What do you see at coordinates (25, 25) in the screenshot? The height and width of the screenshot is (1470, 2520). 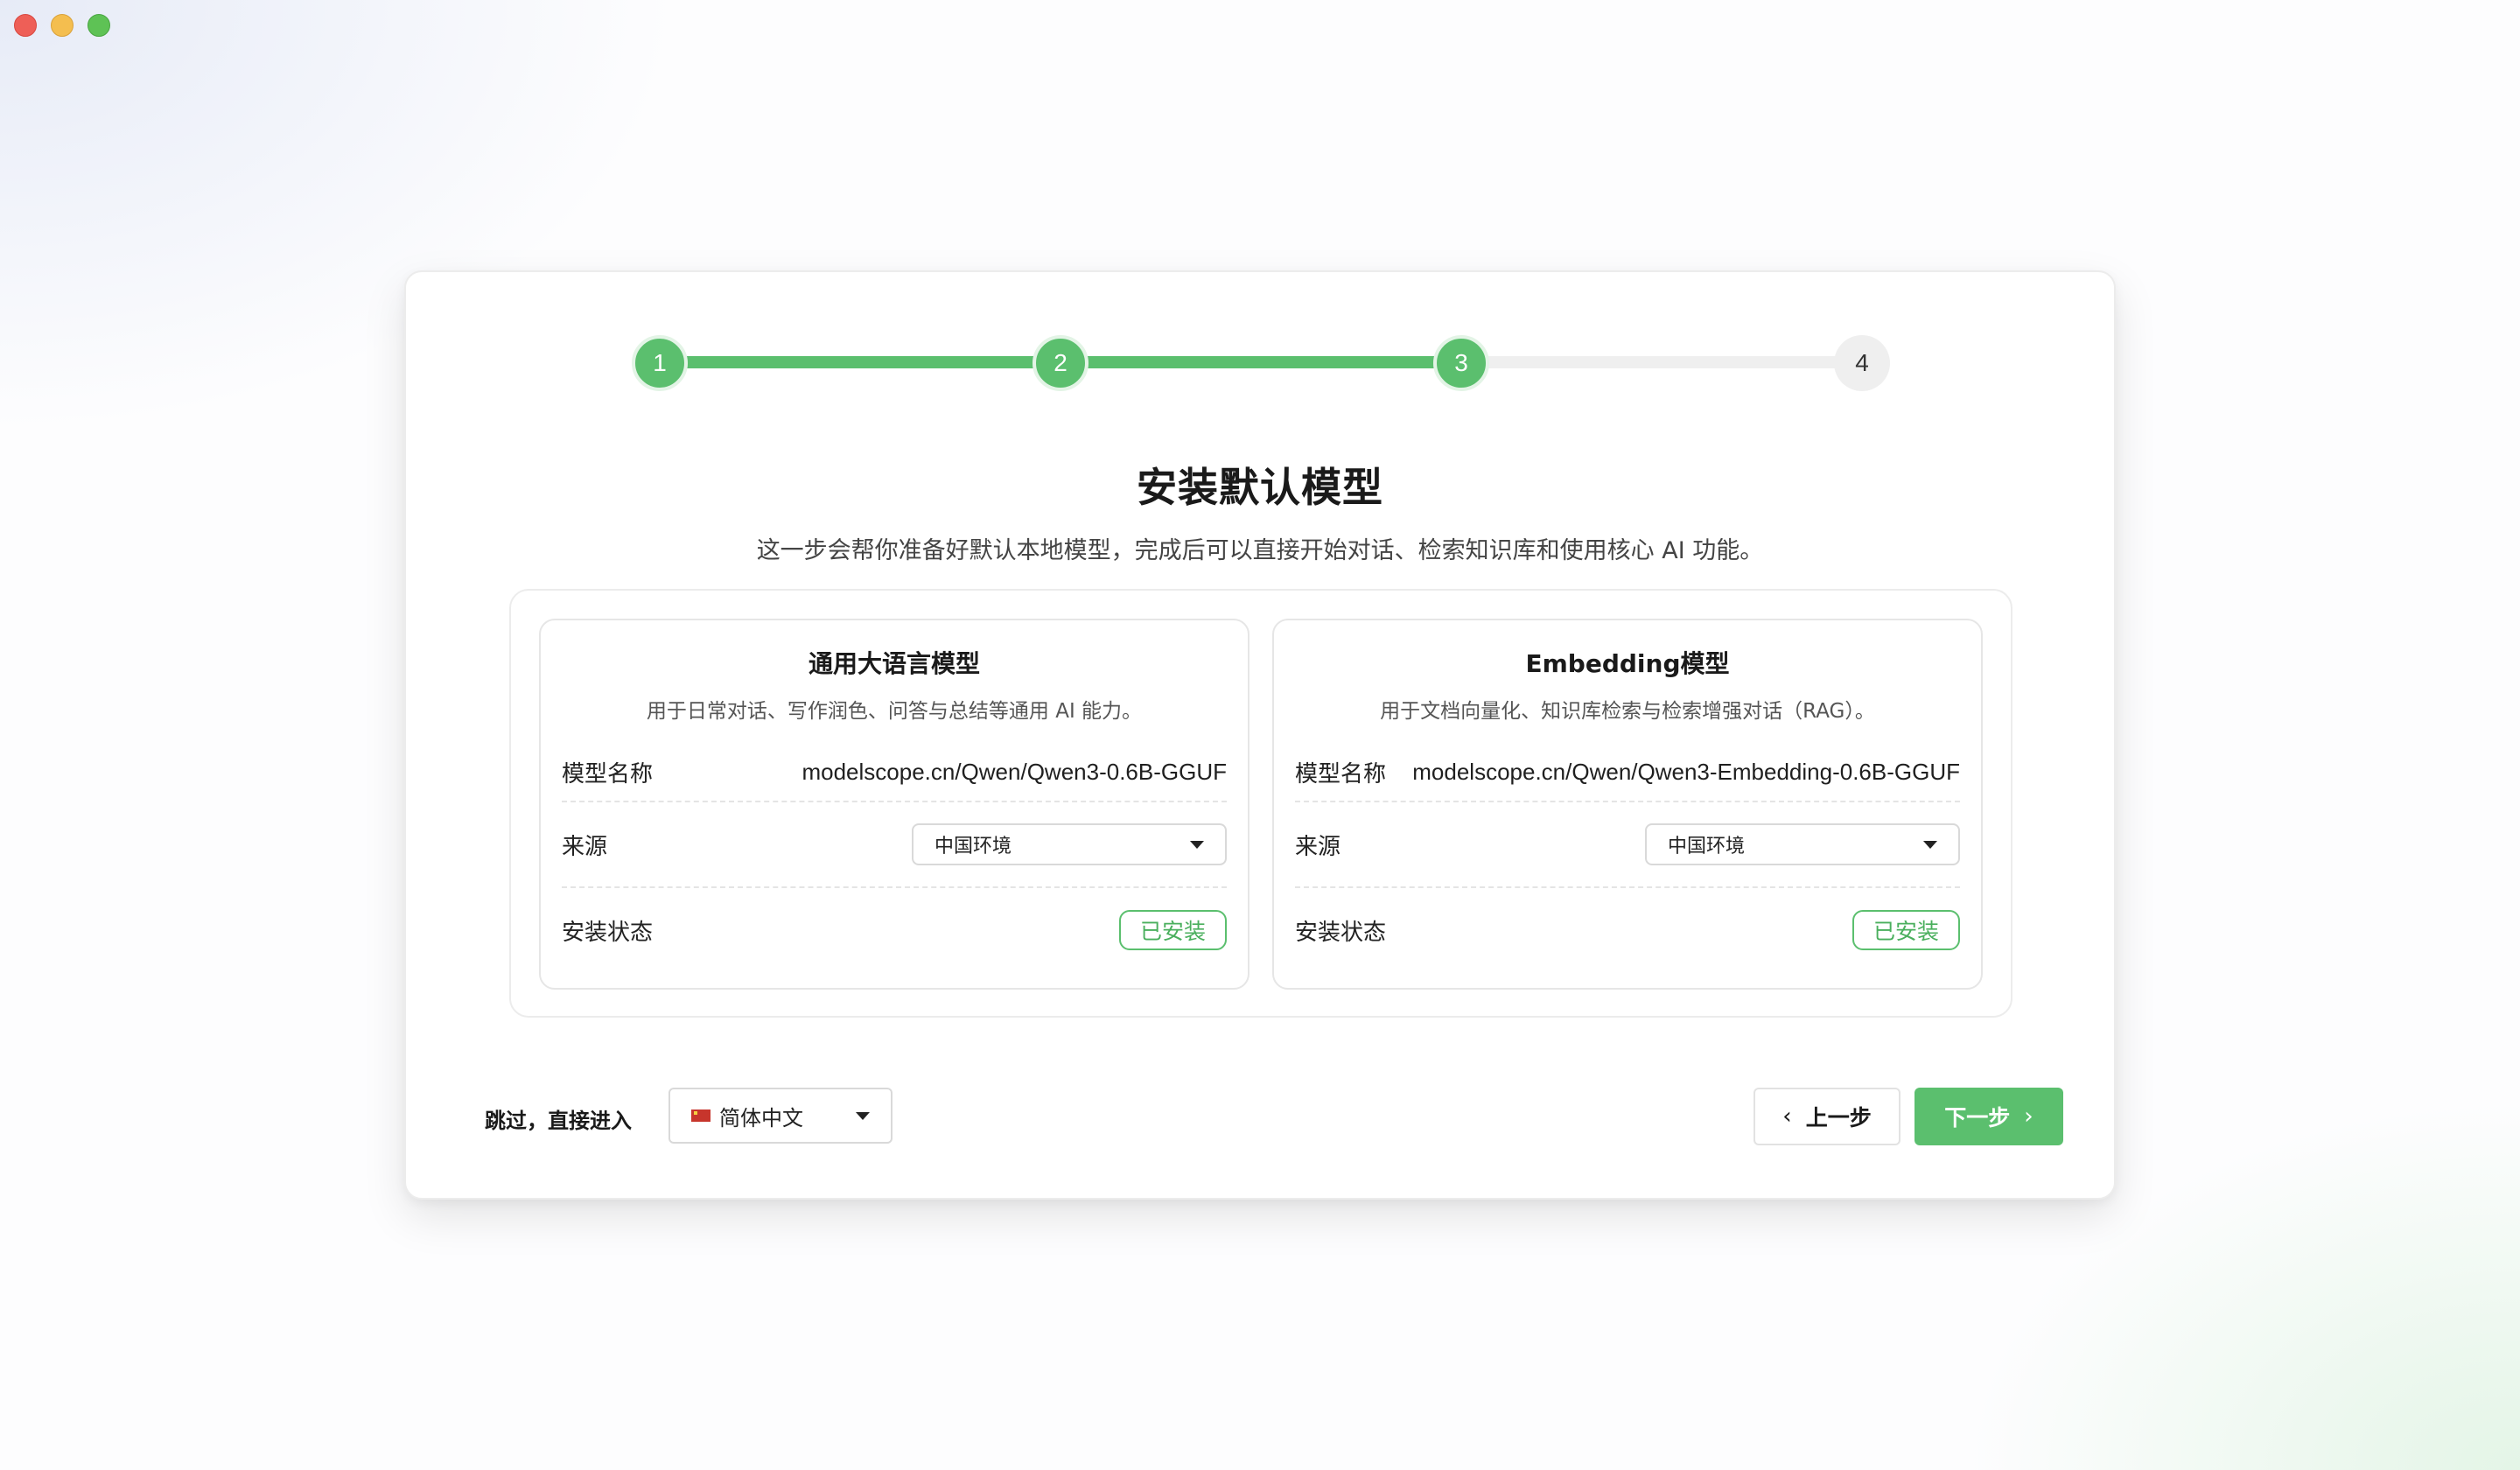 I see `window-close-button` at bounding box center [25, 25].